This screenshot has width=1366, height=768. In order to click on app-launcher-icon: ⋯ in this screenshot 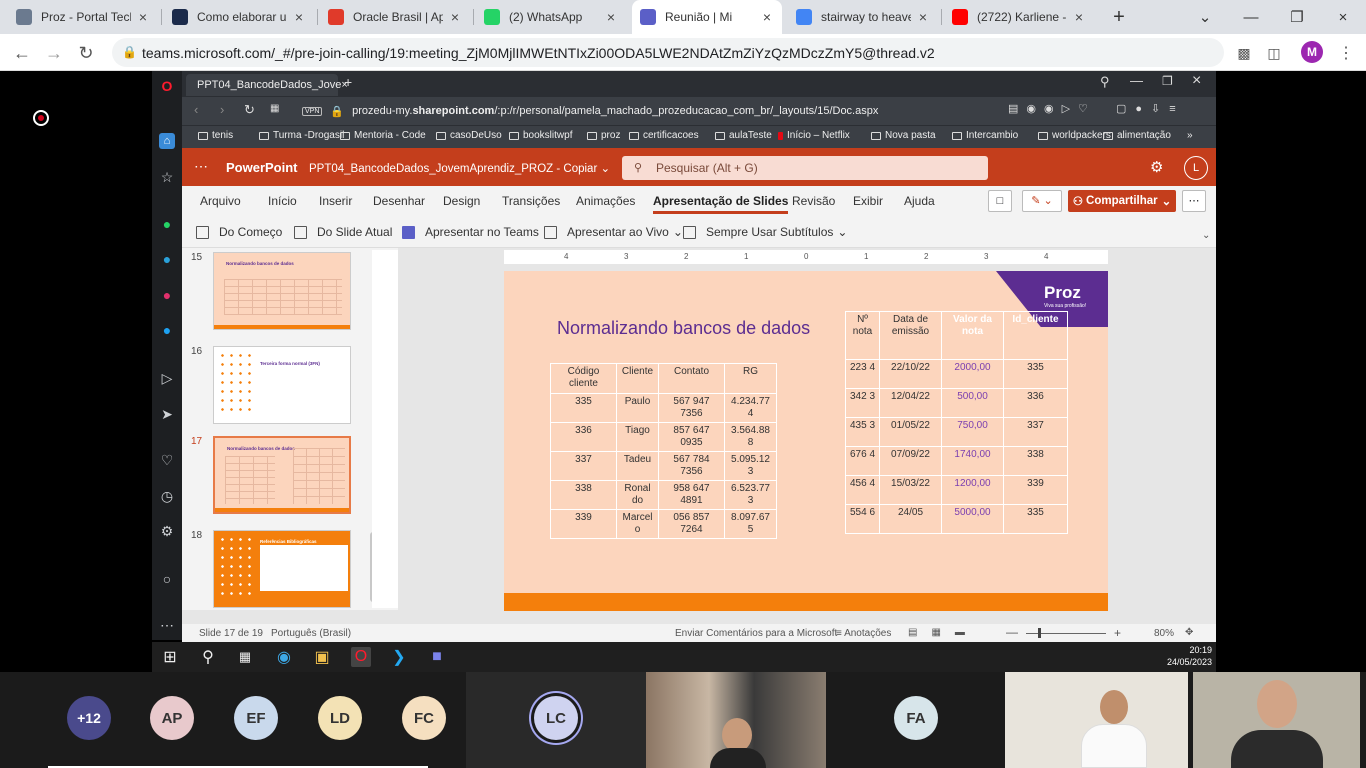, I will do `click(201, 166)`.